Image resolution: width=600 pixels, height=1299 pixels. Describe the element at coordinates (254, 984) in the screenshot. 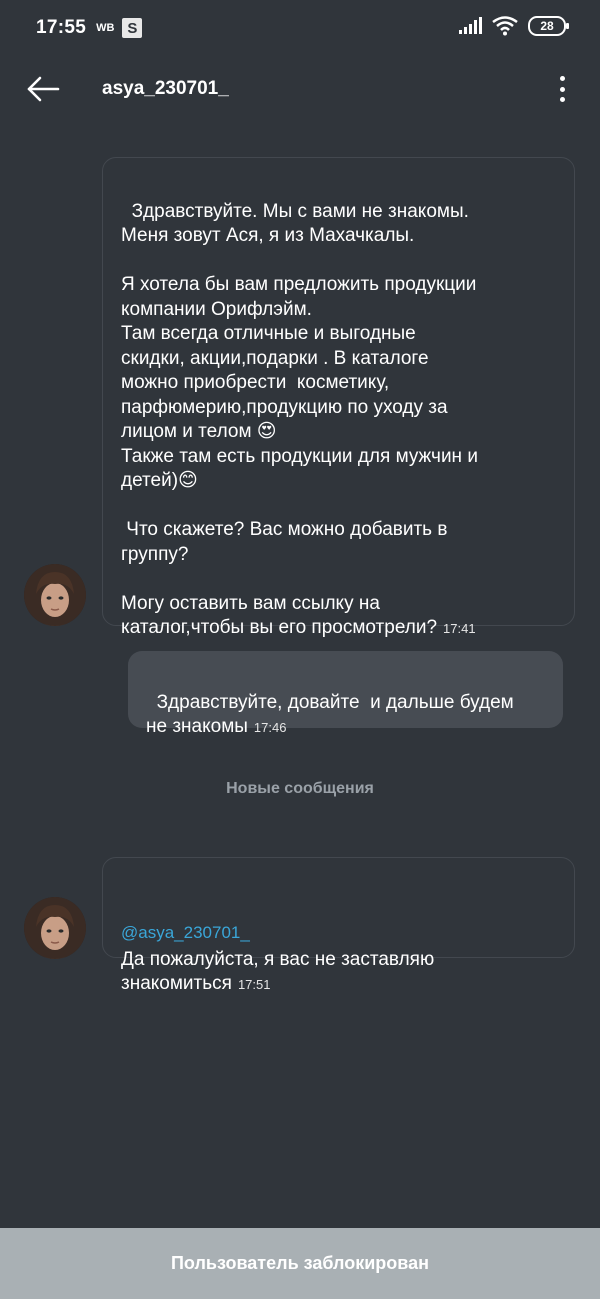

I see `message-time: 17:51` at that location.